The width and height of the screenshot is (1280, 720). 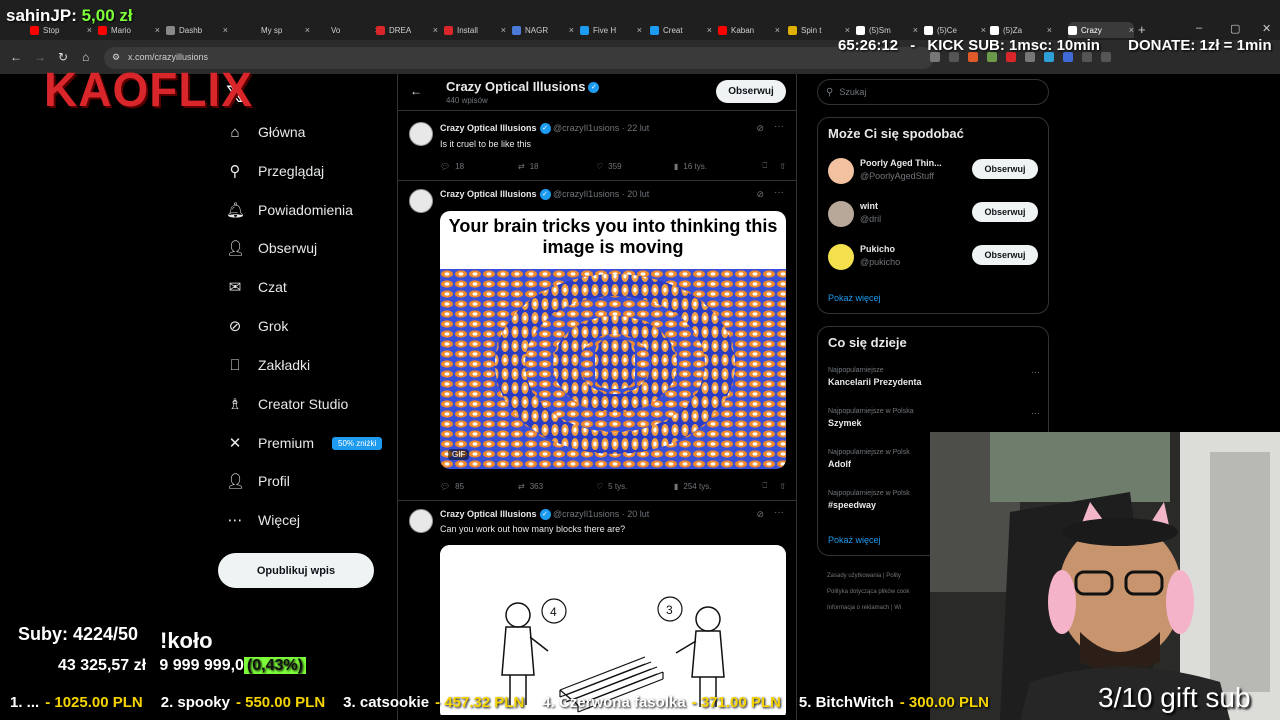 I want to click on nav-item-więcej: ⋯ Więcej, so click(x=263, y=520).